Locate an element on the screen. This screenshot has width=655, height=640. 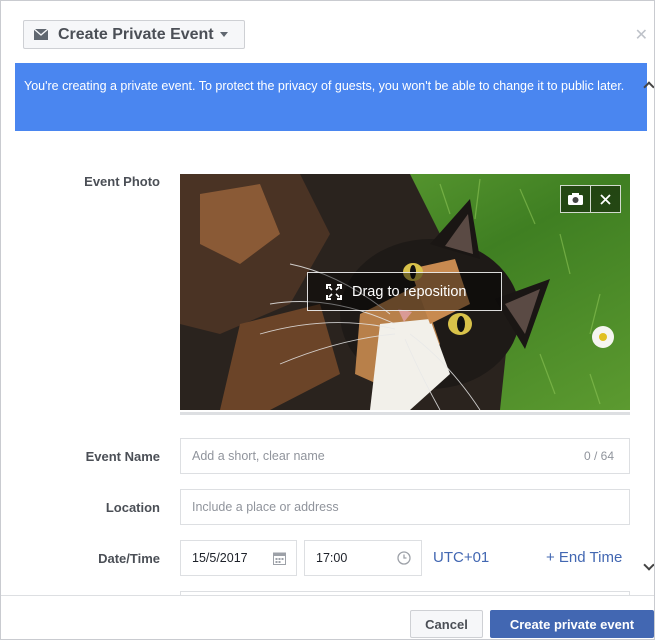
timezone-link: UTC+01 is located at coordinates (461, 557).